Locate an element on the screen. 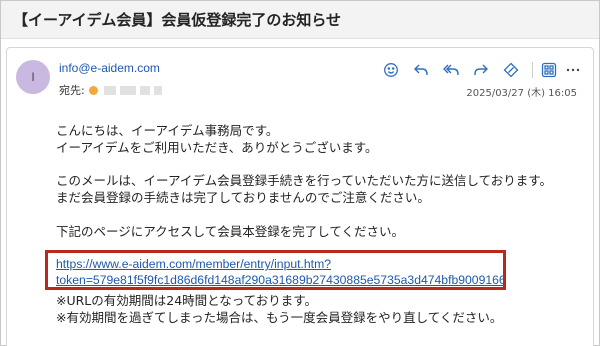 The image size is (600, 346). recipient-row: 宛先: is located at coordinates (112, 90).